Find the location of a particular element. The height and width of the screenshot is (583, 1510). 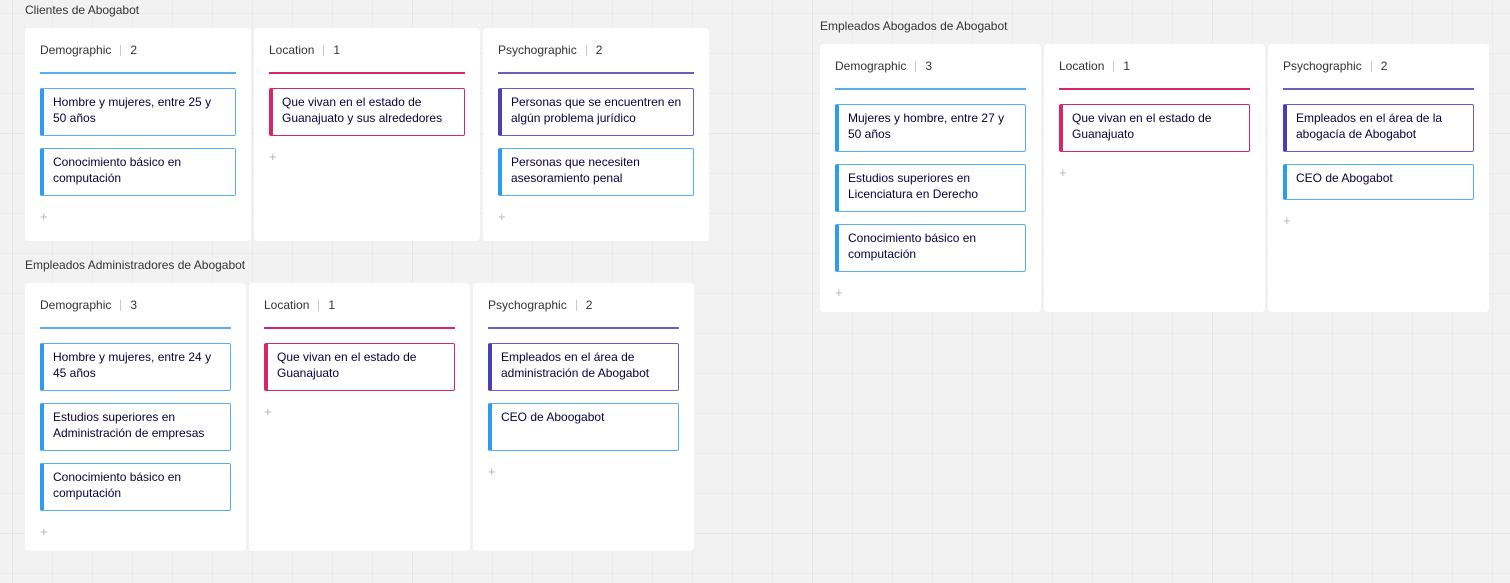

column-header: Demographic 2 is located at coordinates (138, 51).